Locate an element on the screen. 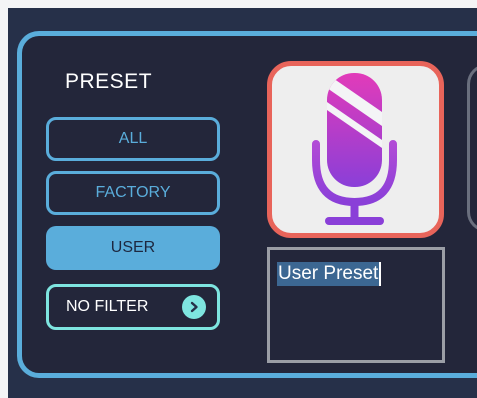  no-filter-label: NO FILTER is located at coordinates (107, 306).